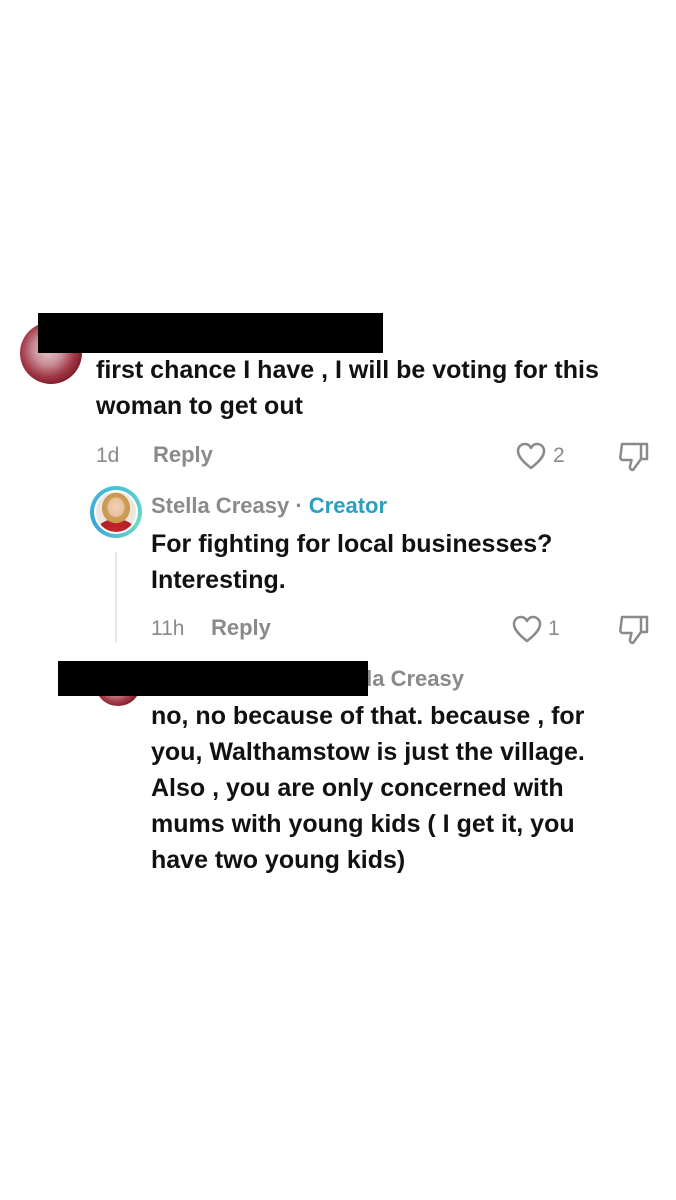 The height and width of the screenshot is (1200, 676). What do you see at coordinates (220, 505) in the screenshot?
I see `author-name: Stella Creasy` at bounding box center [220, 505].